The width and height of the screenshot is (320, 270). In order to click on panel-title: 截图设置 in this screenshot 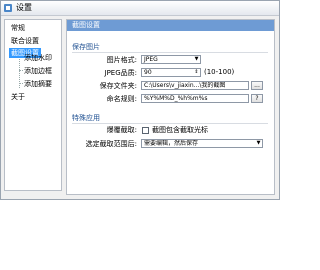, I will do `click(86, 25)`.